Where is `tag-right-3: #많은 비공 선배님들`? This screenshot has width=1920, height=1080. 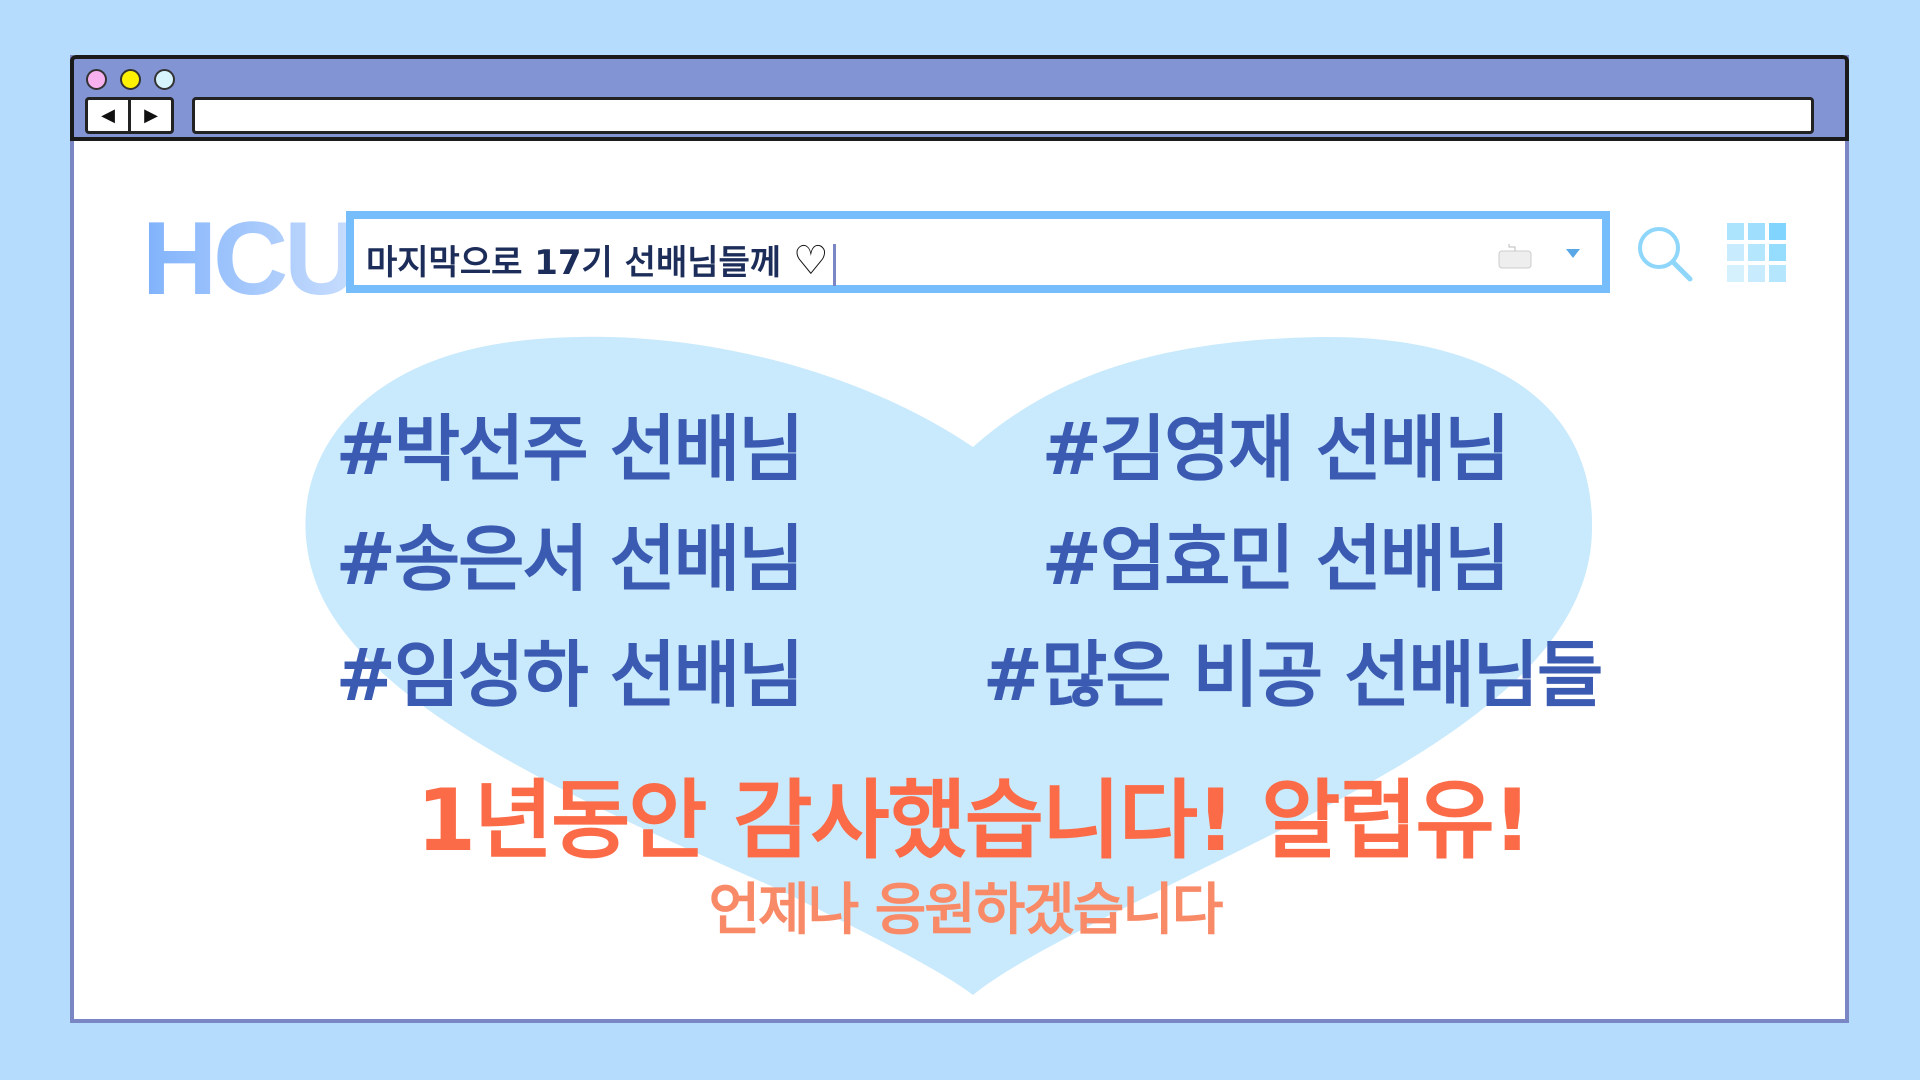 tag-right-3: #많은 비공 선배님들 is located at coordinates (1292, 675).